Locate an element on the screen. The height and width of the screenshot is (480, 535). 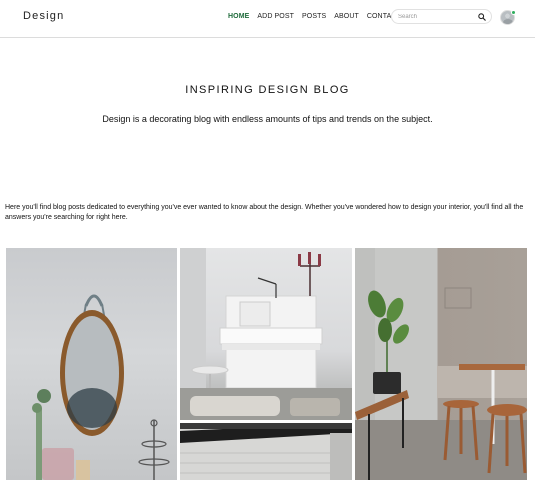
online-status-dot is located at coordinates (513, 12).